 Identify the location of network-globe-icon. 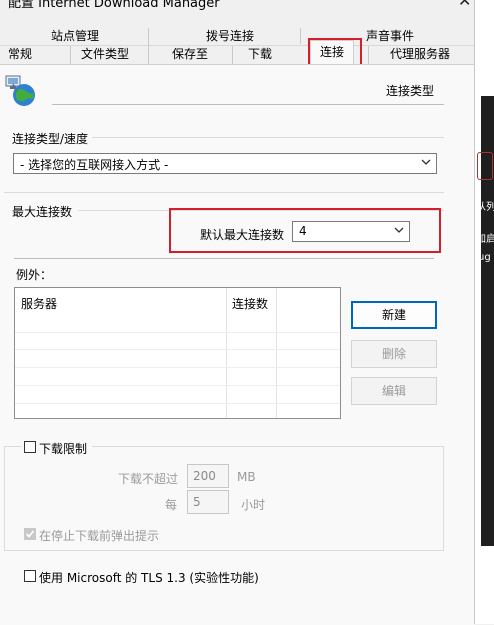
(21, 91).